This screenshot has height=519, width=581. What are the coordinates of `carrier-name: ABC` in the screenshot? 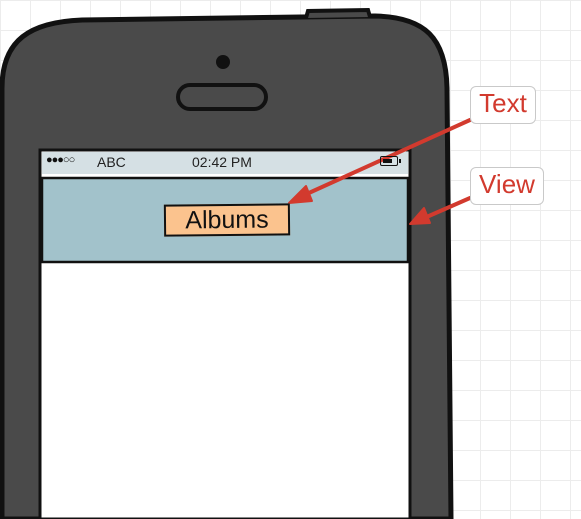 It's located at (111, 162).